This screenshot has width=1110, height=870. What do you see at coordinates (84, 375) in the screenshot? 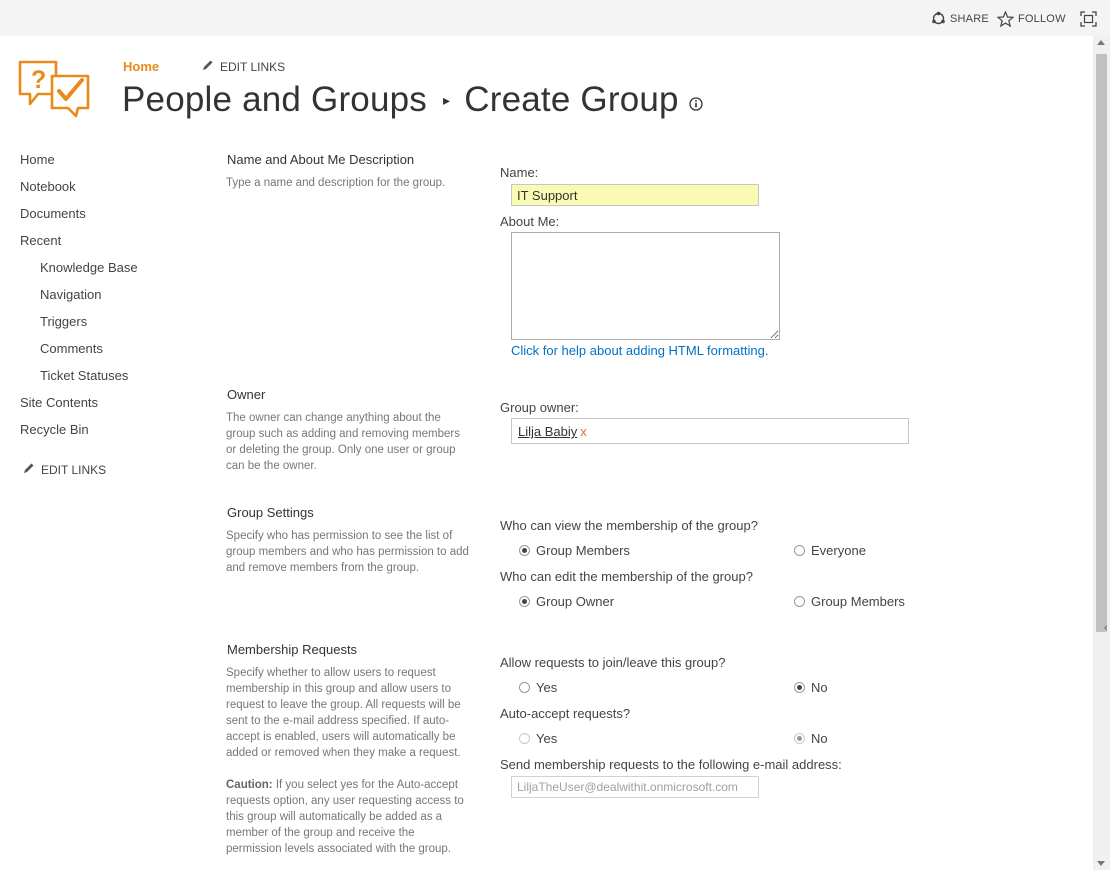
I see `sidebar-item-ticket-statuses: Ticket Statuses` at bounding box center [84, 375].